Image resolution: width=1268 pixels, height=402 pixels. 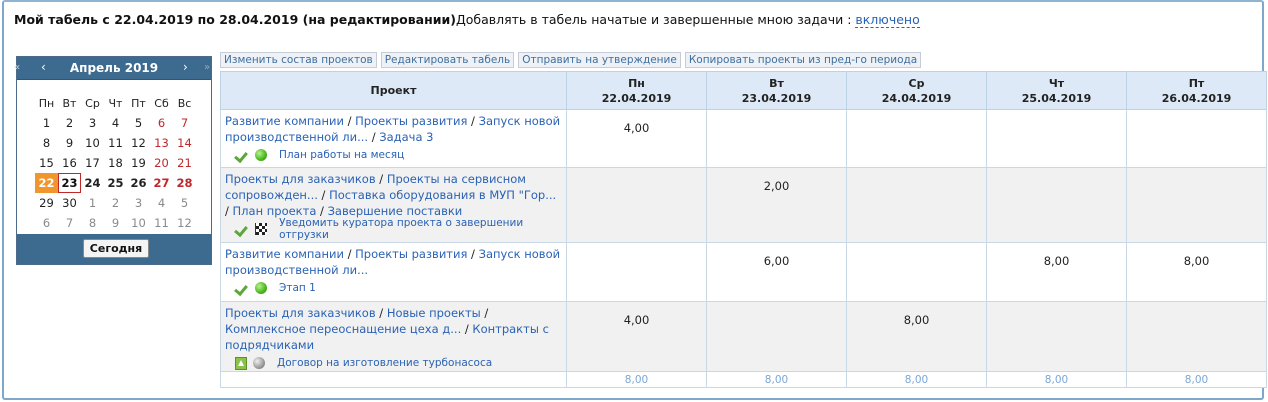 I want to click on calendar-day: 8, so click(x=46, y=143).